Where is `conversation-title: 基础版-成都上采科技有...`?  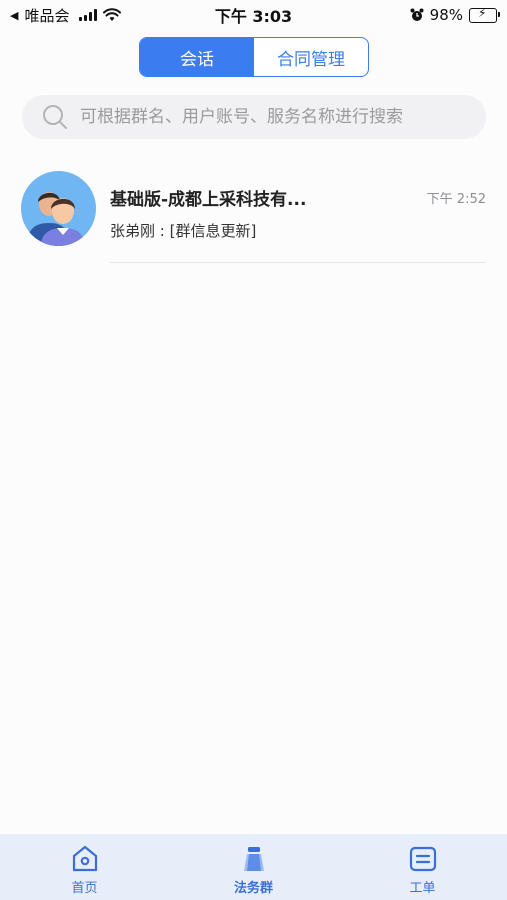 conversation-title: 基础版-成都上采科技有... is located at coordinates (208, 200).